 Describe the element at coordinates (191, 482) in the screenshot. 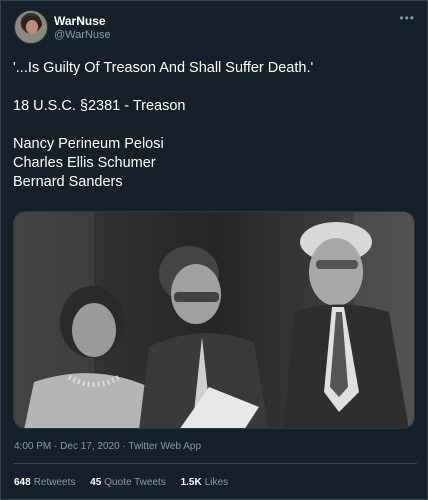

I see `likes-count: 1.5K` at that location.